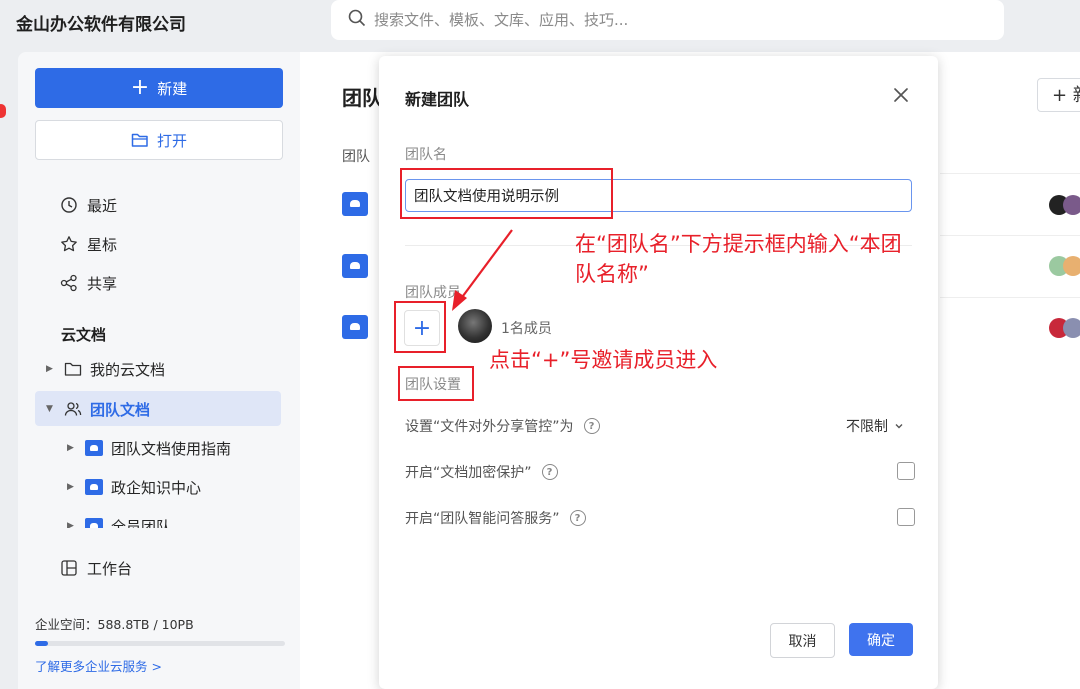 This screenshot has height=689, width=1080. What do you see at coordinates (506, 193) in the screenshot?
I see `annotation-box-team-name` at bounding box center [506, 193].